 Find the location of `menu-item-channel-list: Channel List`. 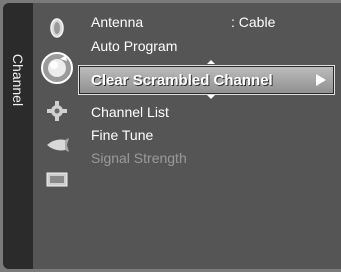

menu-item-channel-list: Channel List is located at coordinates (211, 112).